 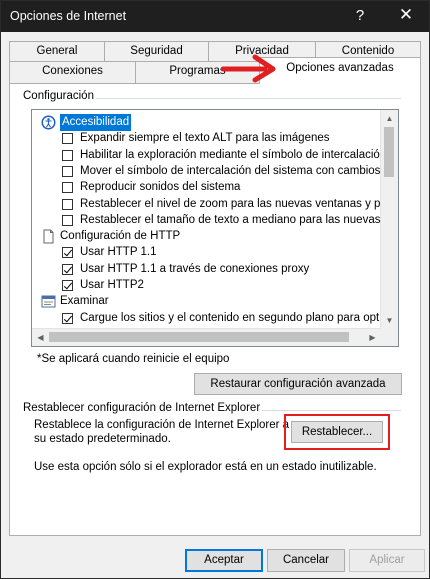 I want to click on vertical-scrollbar: ▲ ▼, so click(x=389, y=219).